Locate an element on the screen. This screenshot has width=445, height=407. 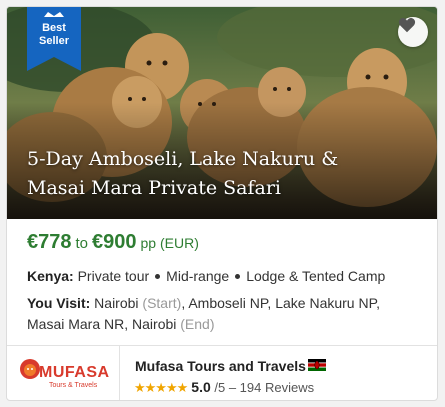
visit-start-note: (Start) is located at coordinates (162, 303).